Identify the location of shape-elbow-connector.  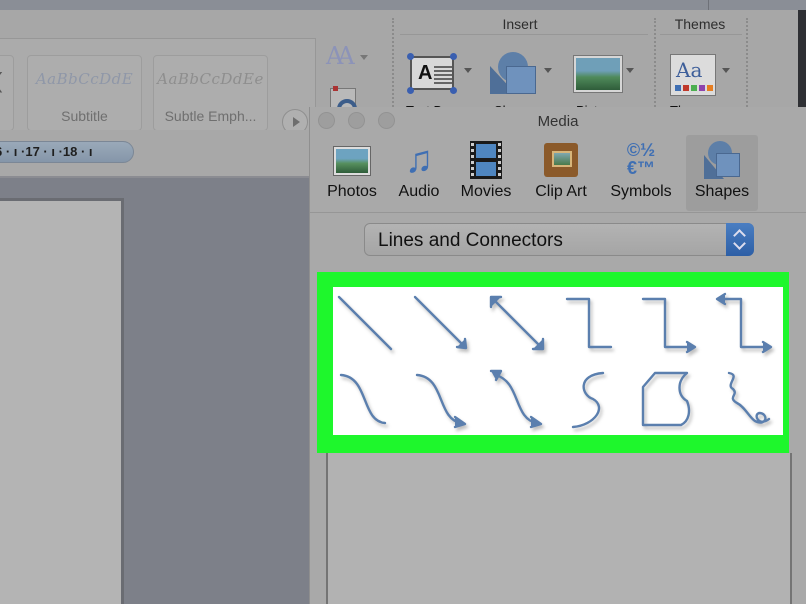
(593, 325).